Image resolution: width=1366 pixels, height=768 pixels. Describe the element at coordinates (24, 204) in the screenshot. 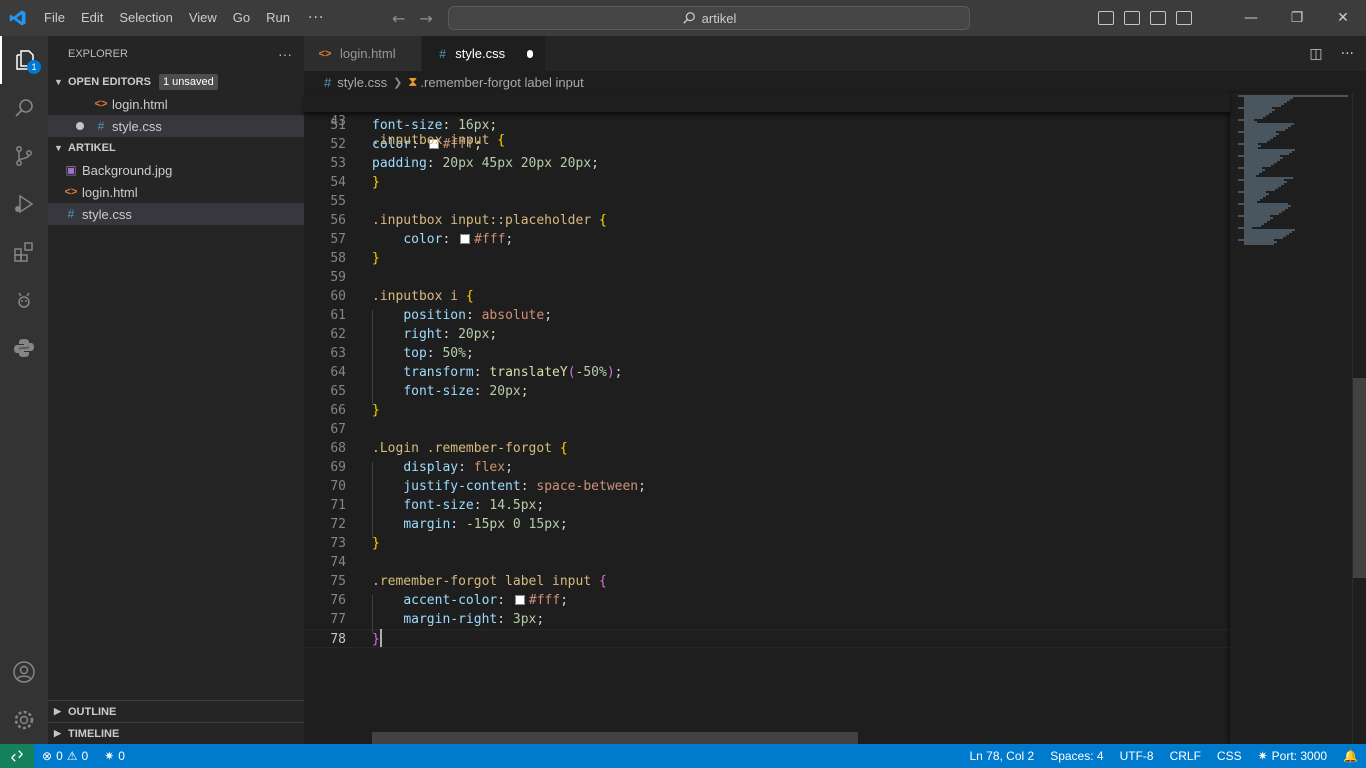

I see `run-debug-icon` at that location.